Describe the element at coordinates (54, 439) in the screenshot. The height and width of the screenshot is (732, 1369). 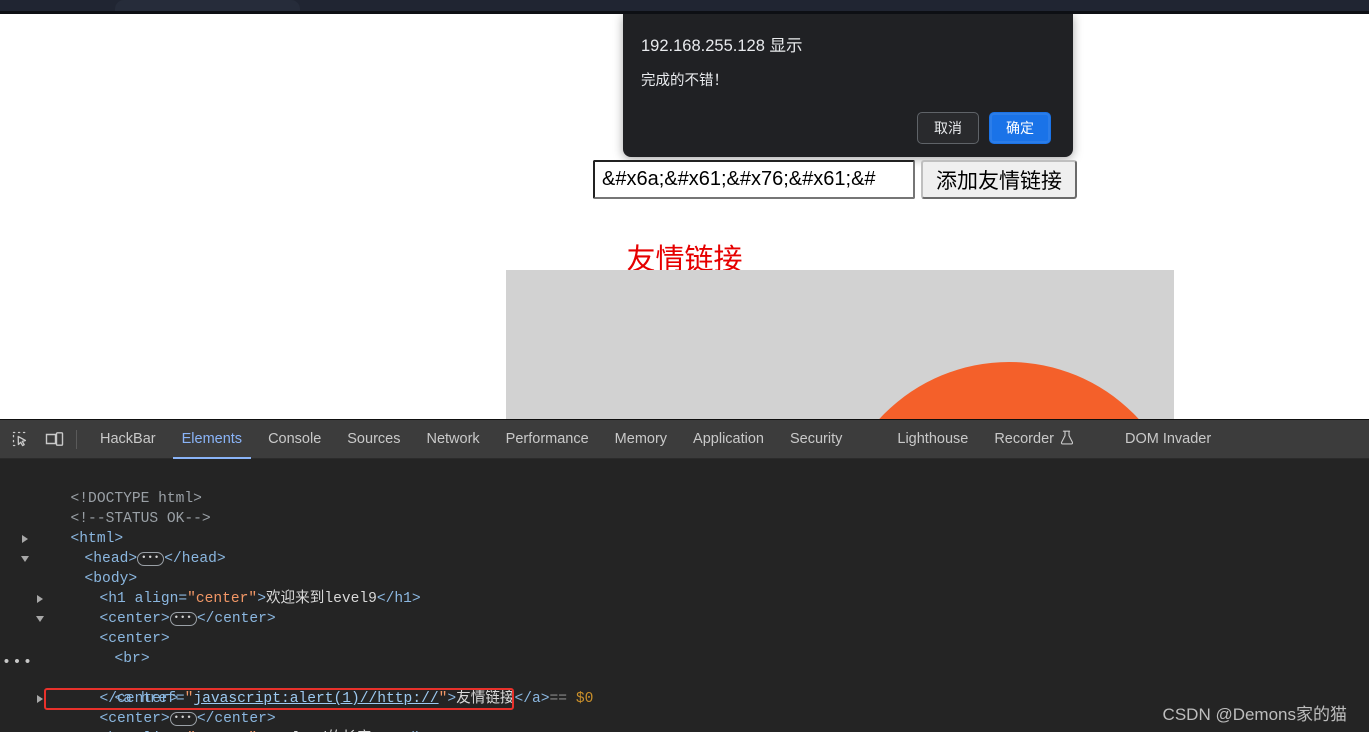
I see `toggle-device-toolbar-icon` at that location.